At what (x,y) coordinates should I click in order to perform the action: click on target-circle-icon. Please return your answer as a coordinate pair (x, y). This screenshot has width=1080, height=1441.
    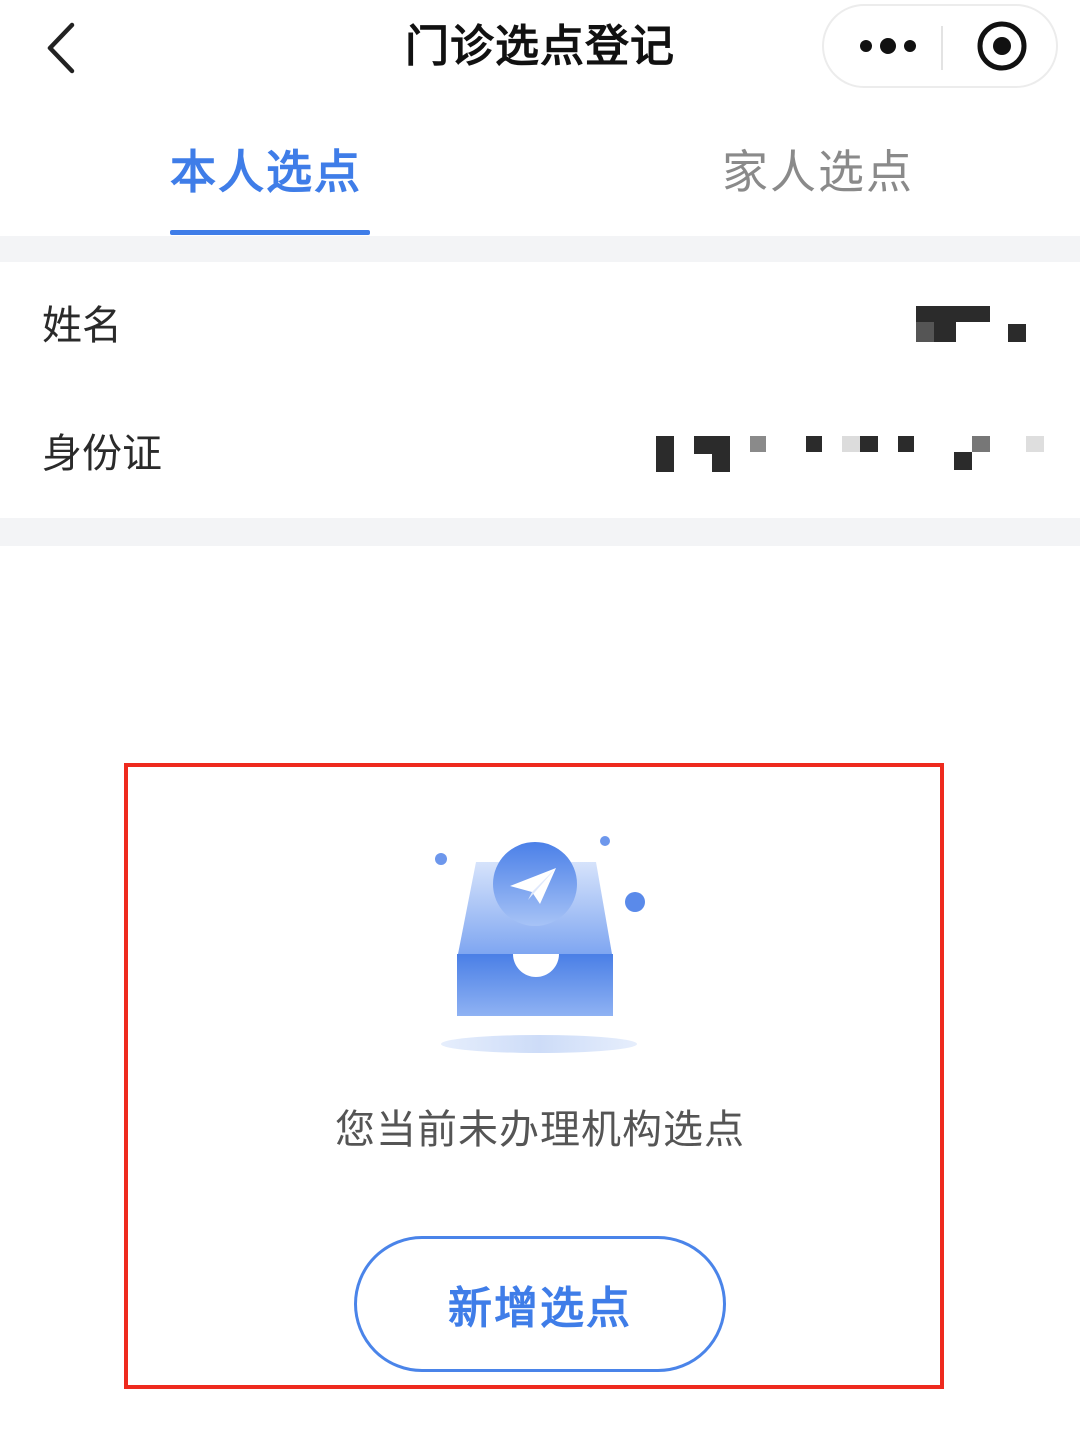
    Looking at the image, I should click on (1002, 46).